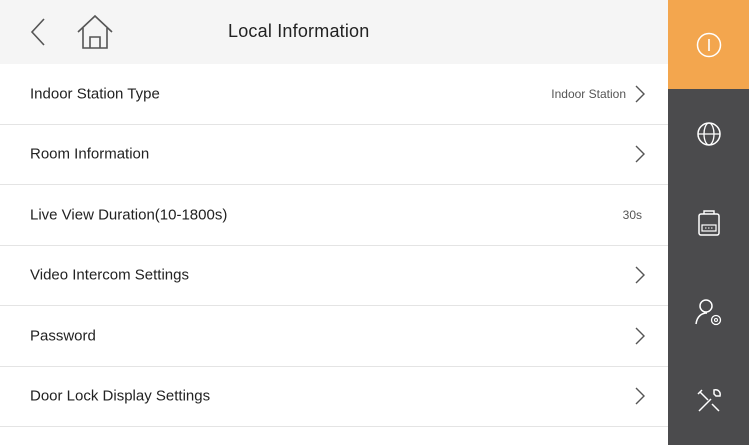 This screenshot has height=445, width=749. What do you see at coordinates (299, 31) in the screenshot?
I see `page-title: Local Information` at bounding box center [299, 31].